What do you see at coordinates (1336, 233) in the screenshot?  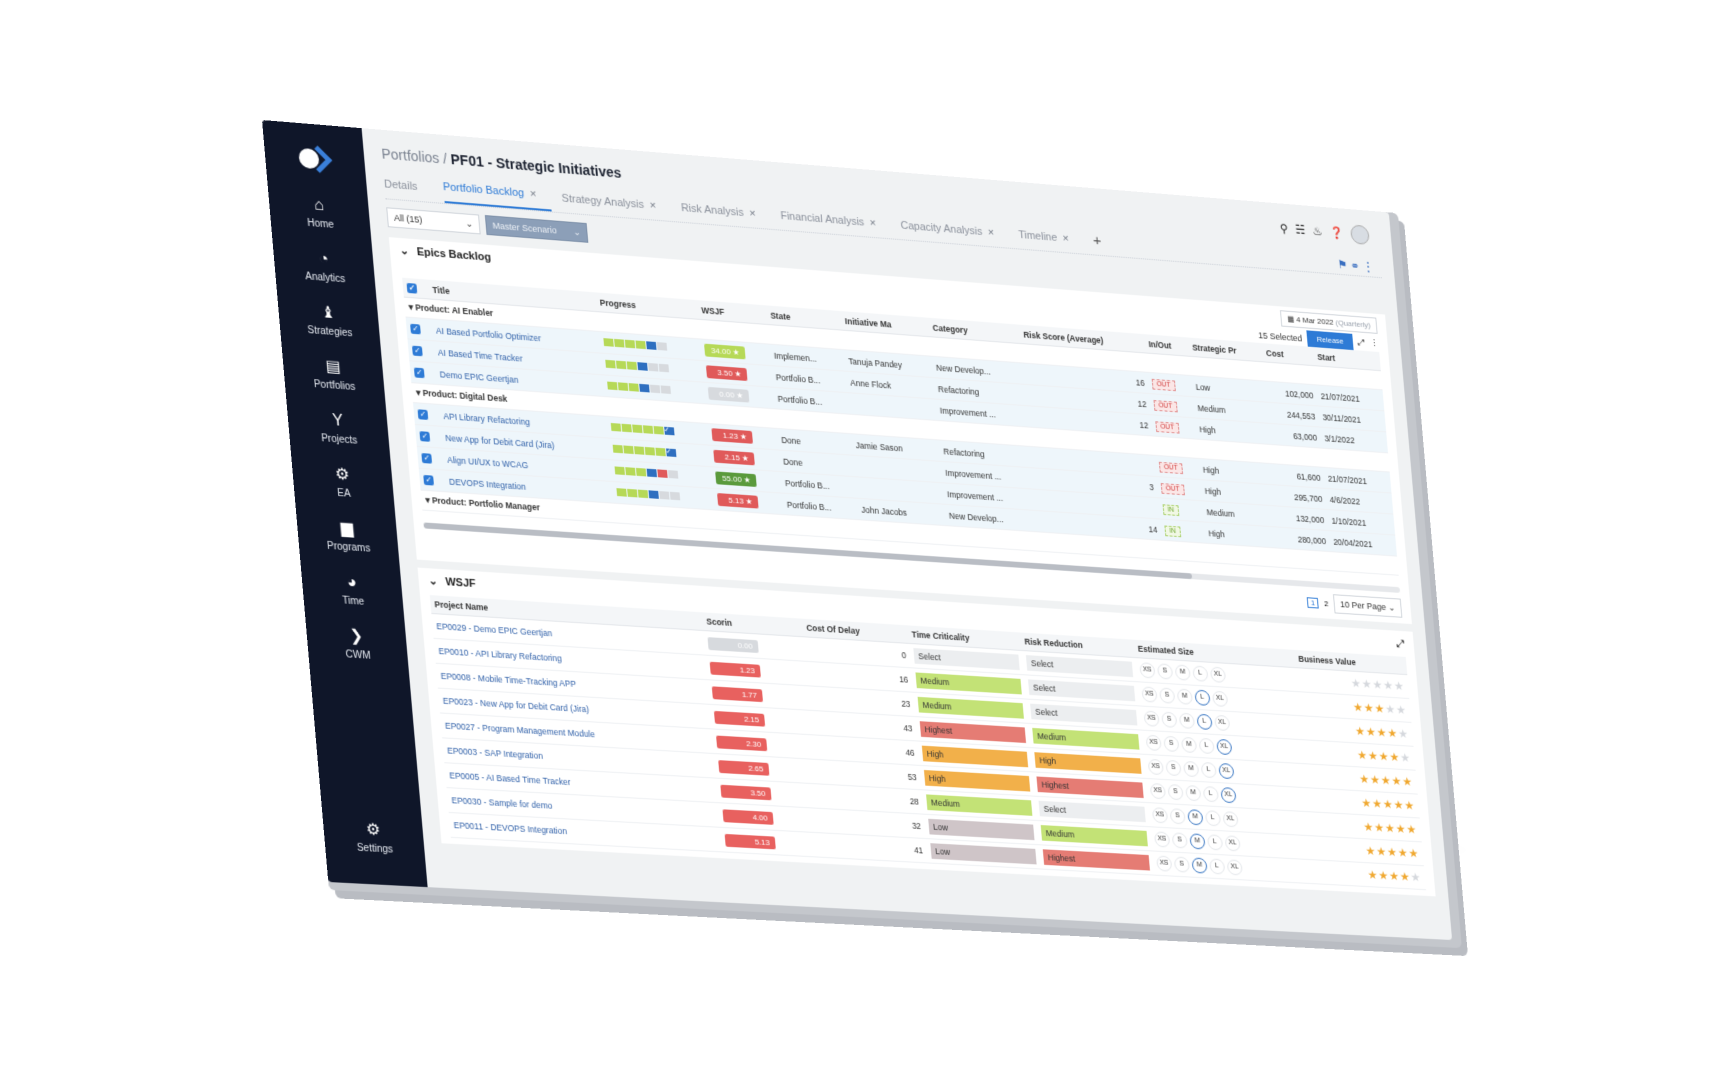 I see `help-icon: ❓` at bounding box center [1336, 233].